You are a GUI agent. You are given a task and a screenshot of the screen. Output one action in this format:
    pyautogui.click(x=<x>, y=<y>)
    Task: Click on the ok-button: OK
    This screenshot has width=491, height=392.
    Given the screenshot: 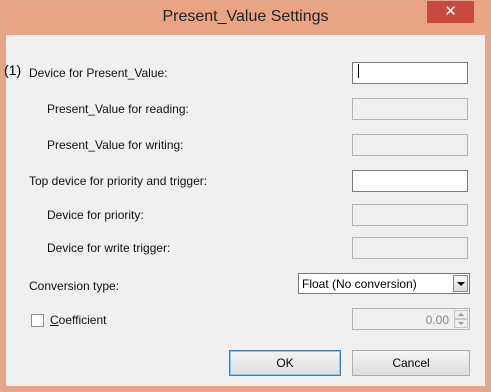 What is the action you would take?
    pyautogui.click(x=285, y=363)
    